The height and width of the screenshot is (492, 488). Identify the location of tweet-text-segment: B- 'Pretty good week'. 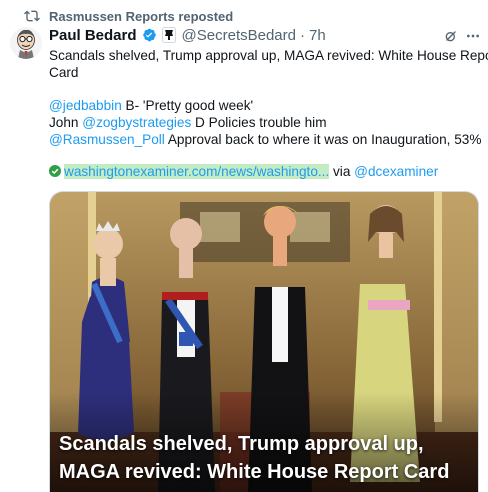
(187, 105).